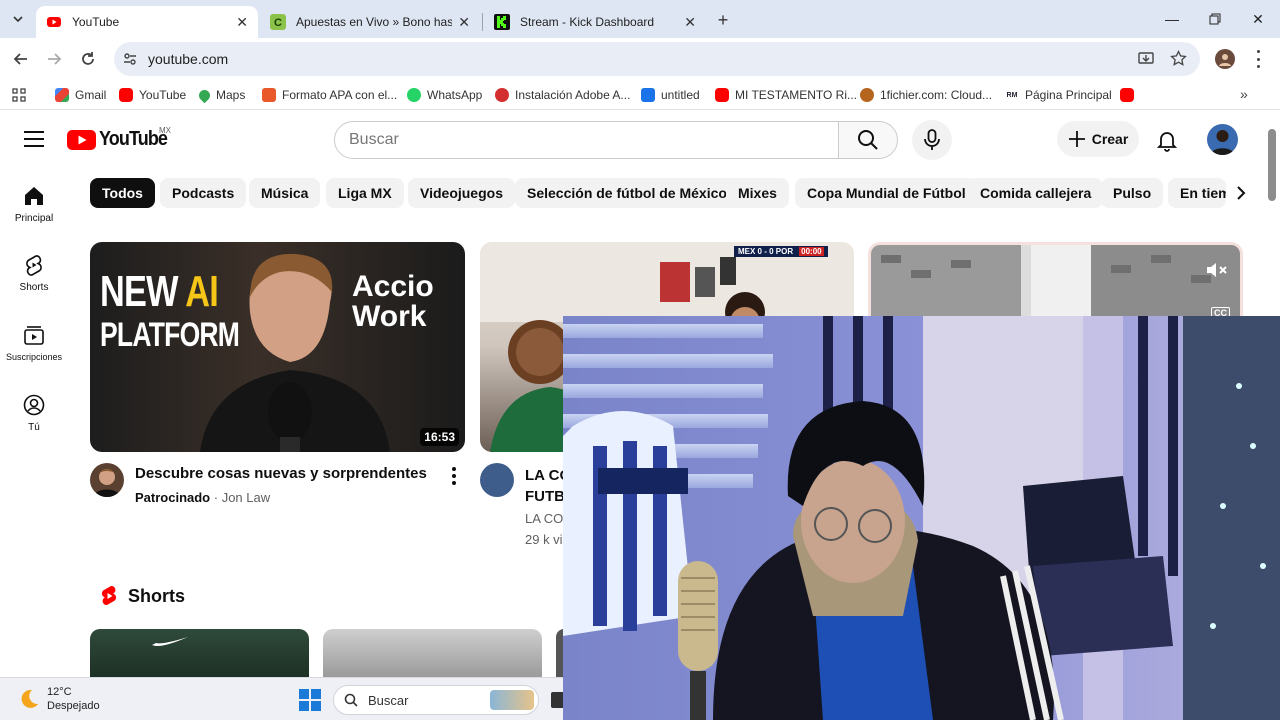 The width and height of the screenshot is (1280, 720). I want to click on menu-button, so click(34, 139).